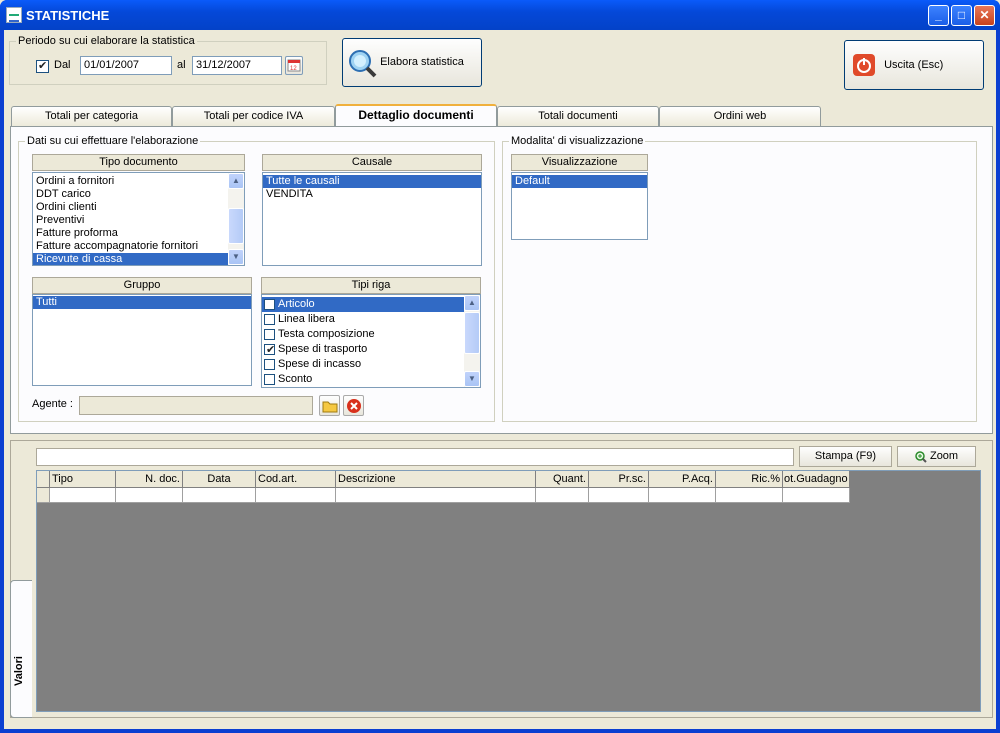 The image size is (1000, 733). Describe the element at coordinates (363, 304) in the screenshot. I see `tipo-riga-articolo: Articolo` at that location.